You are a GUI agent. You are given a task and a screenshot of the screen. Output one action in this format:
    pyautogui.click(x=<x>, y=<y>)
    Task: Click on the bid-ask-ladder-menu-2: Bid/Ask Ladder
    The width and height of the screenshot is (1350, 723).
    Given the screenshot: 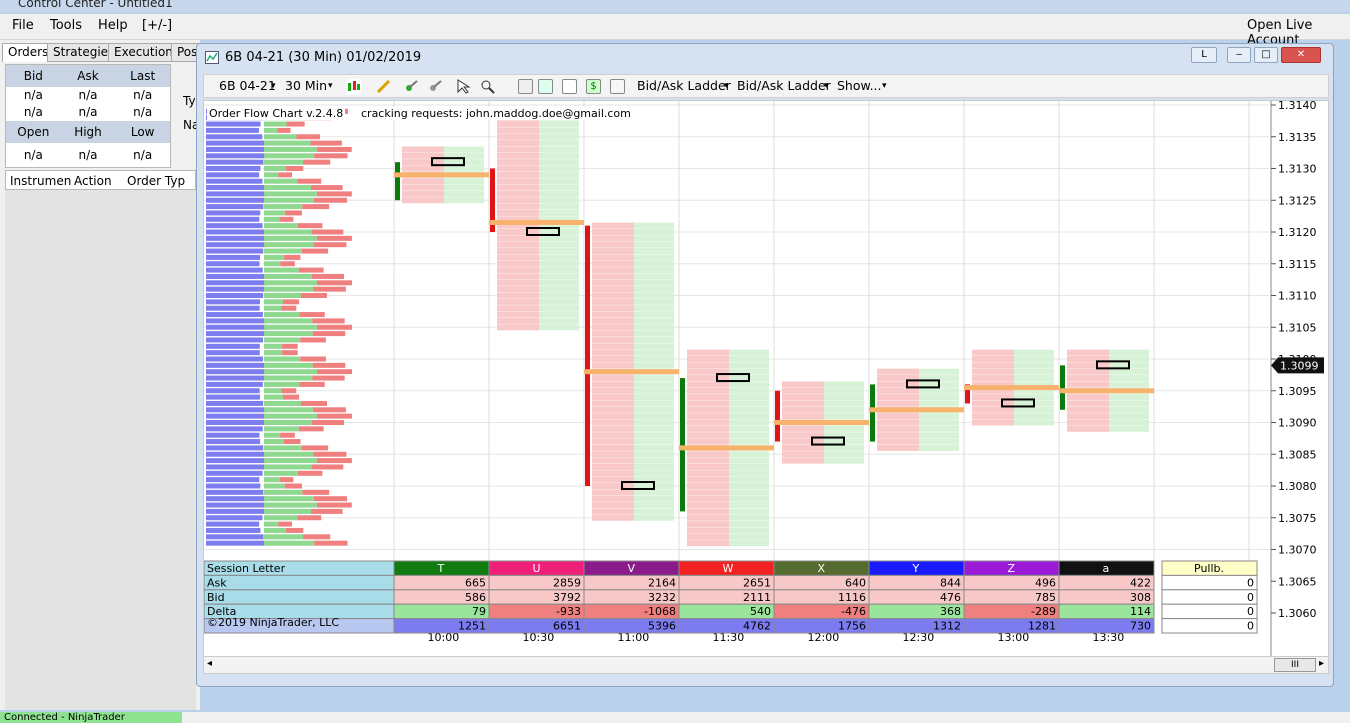 What is the action you would take?
    pyautogui.click(x=784, y=85)
    